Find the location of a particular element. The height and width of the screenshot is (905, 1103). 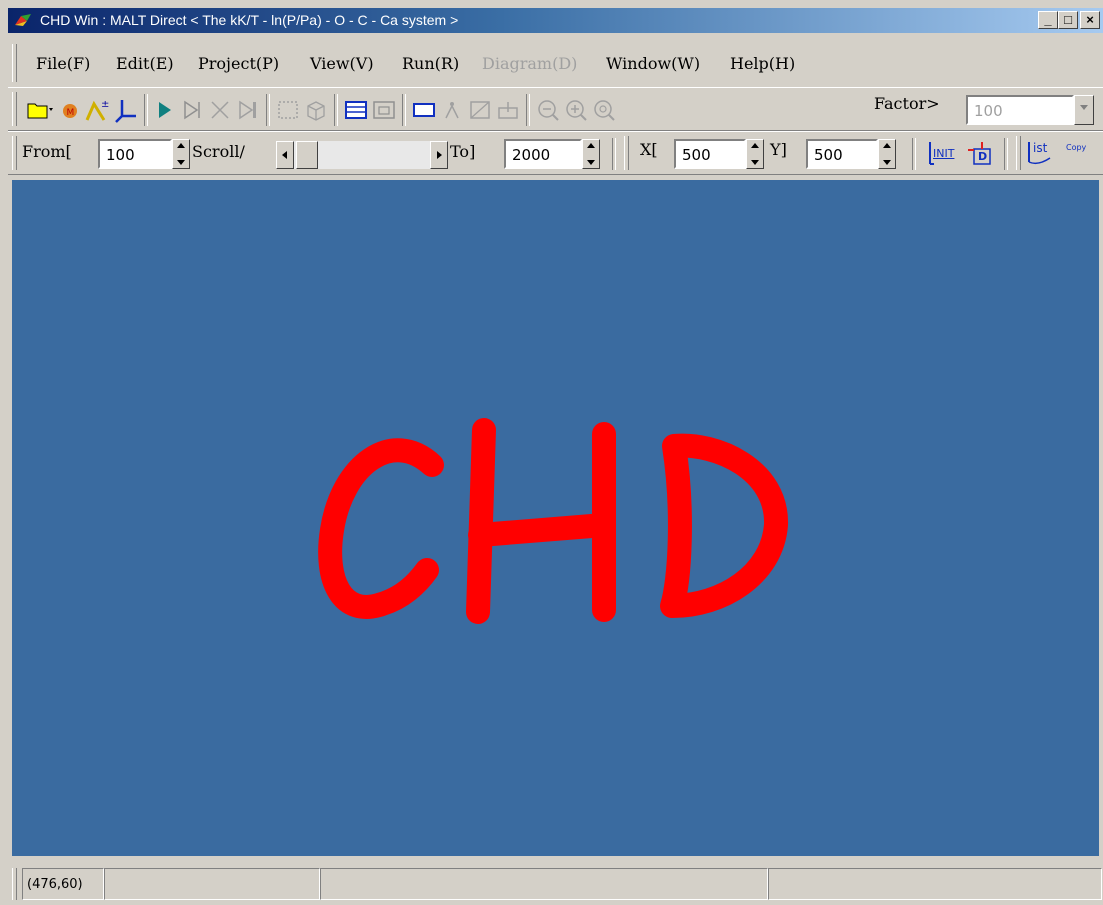

letter-h-left is located at coordinates (481, 521).